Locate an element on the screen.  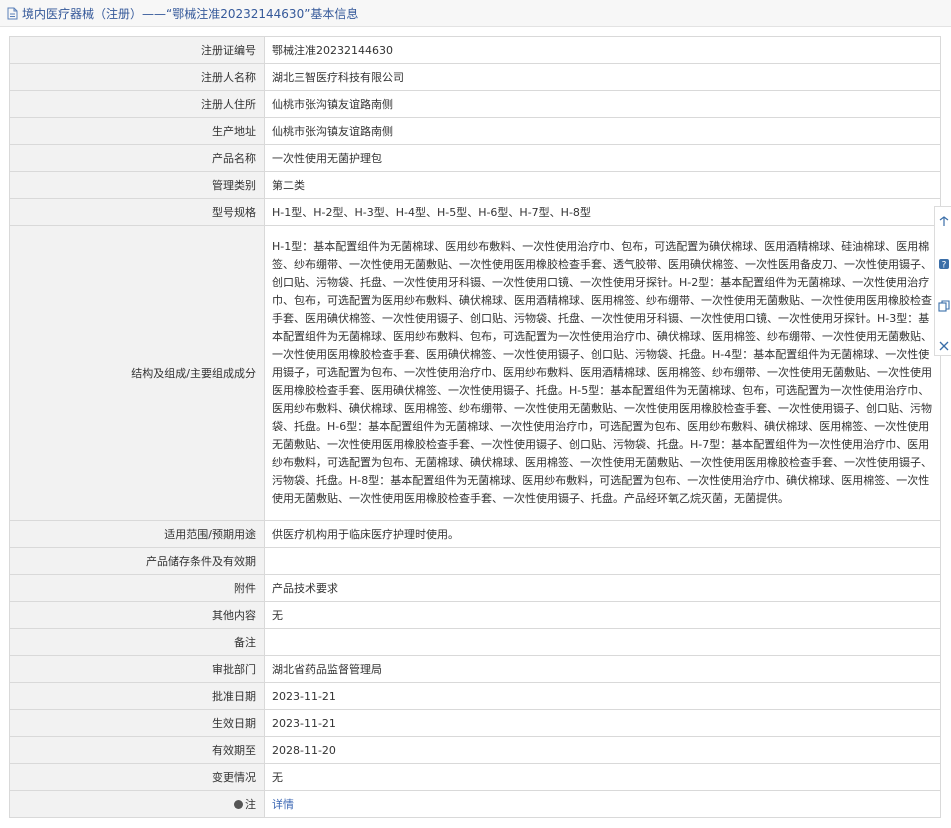
field-label: 附件 is located at coordinates (137, 588).